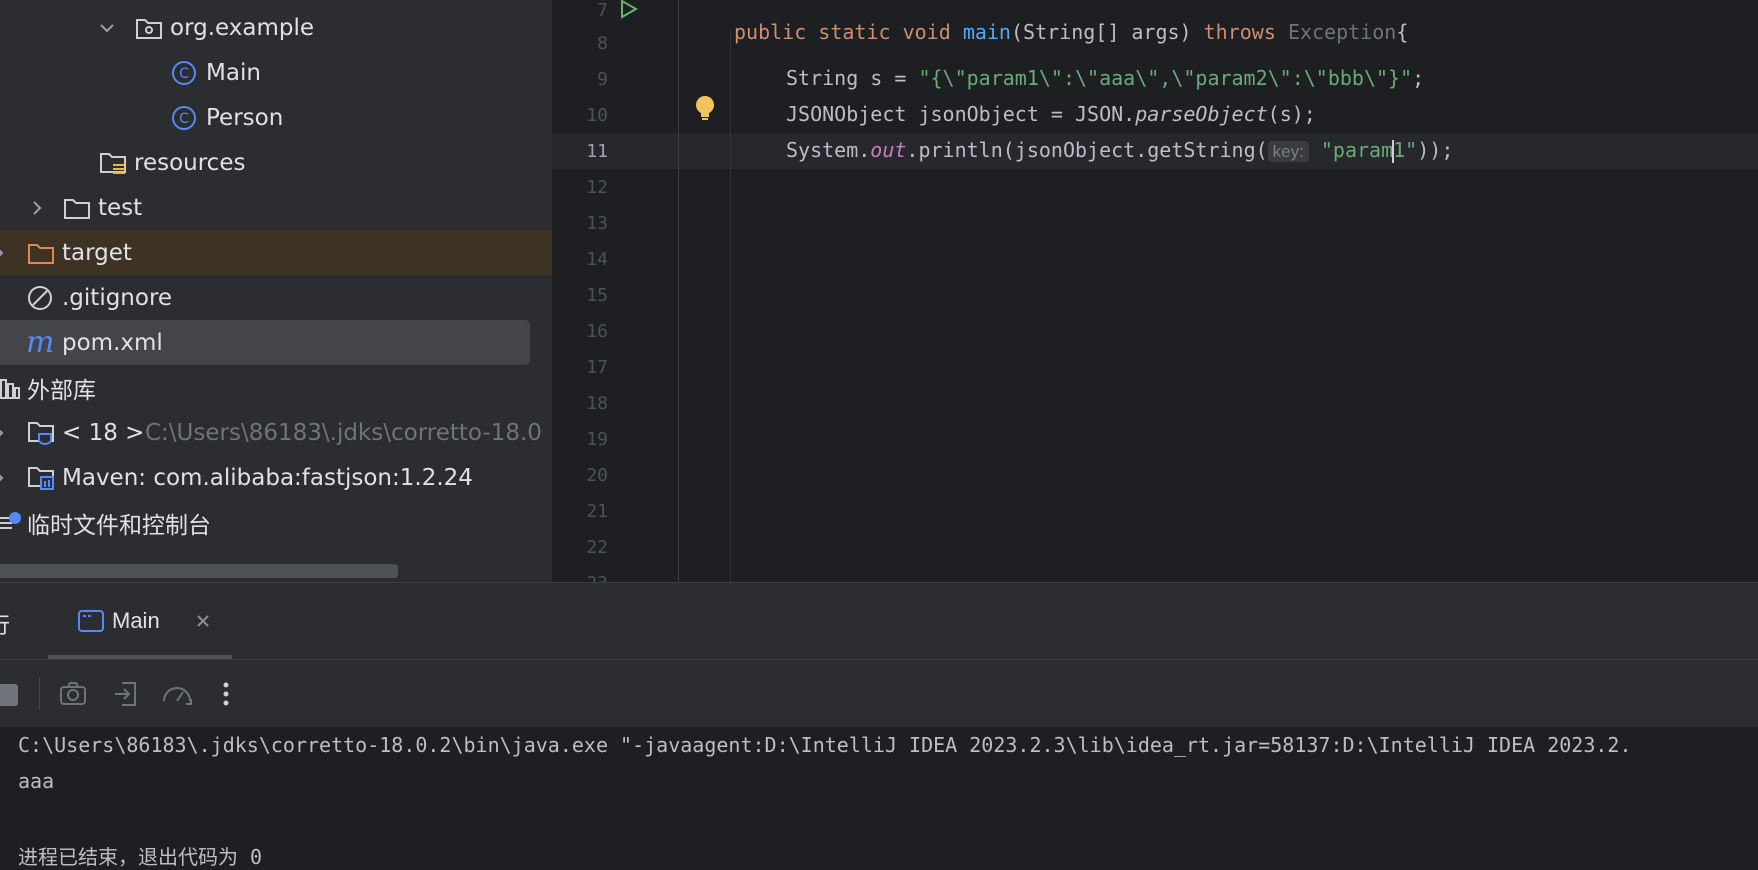  What do you see at coordinates (602, 43) in the screenshot?
I see `line-number: 8` at bounding box center [602, 43].